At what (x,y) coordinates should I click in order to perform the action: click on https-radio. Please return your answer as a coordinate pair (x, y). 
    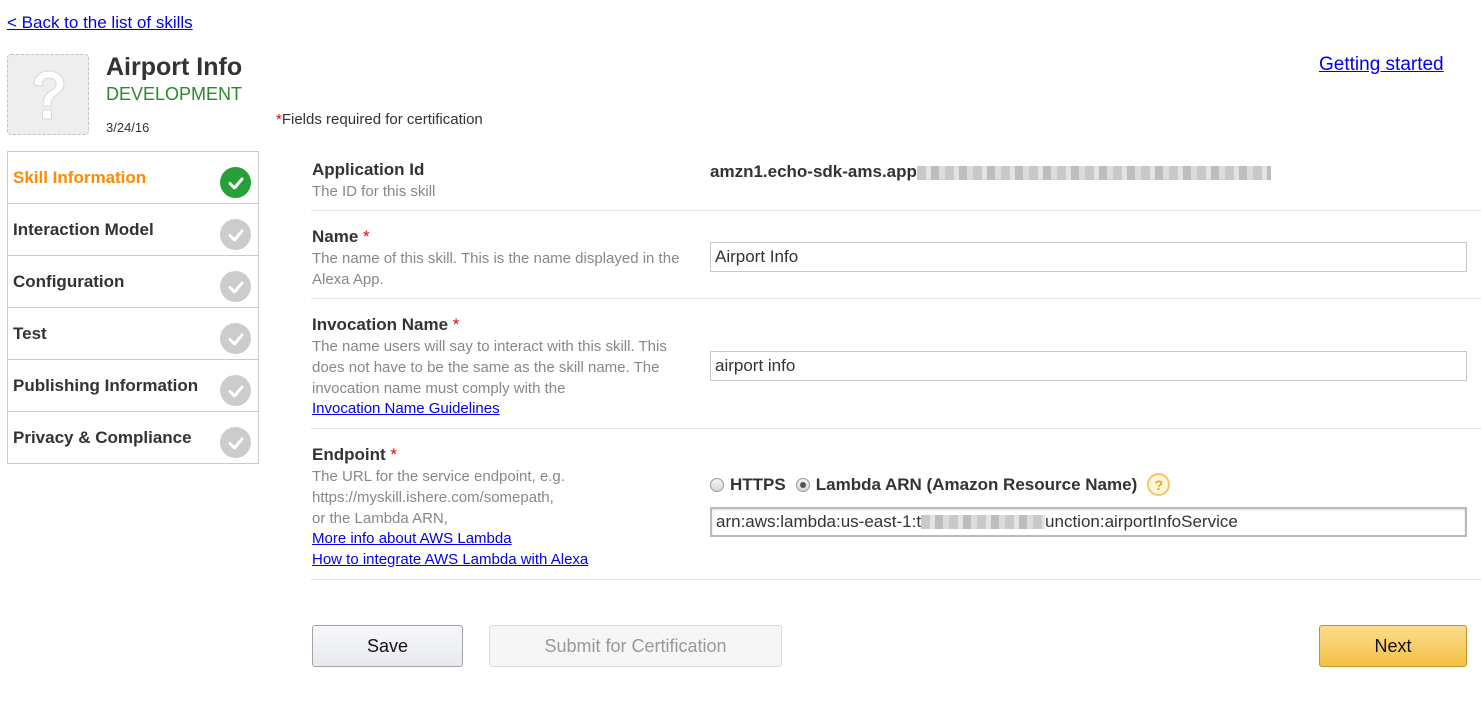
    Looking at the image, I should click on (717, 484).